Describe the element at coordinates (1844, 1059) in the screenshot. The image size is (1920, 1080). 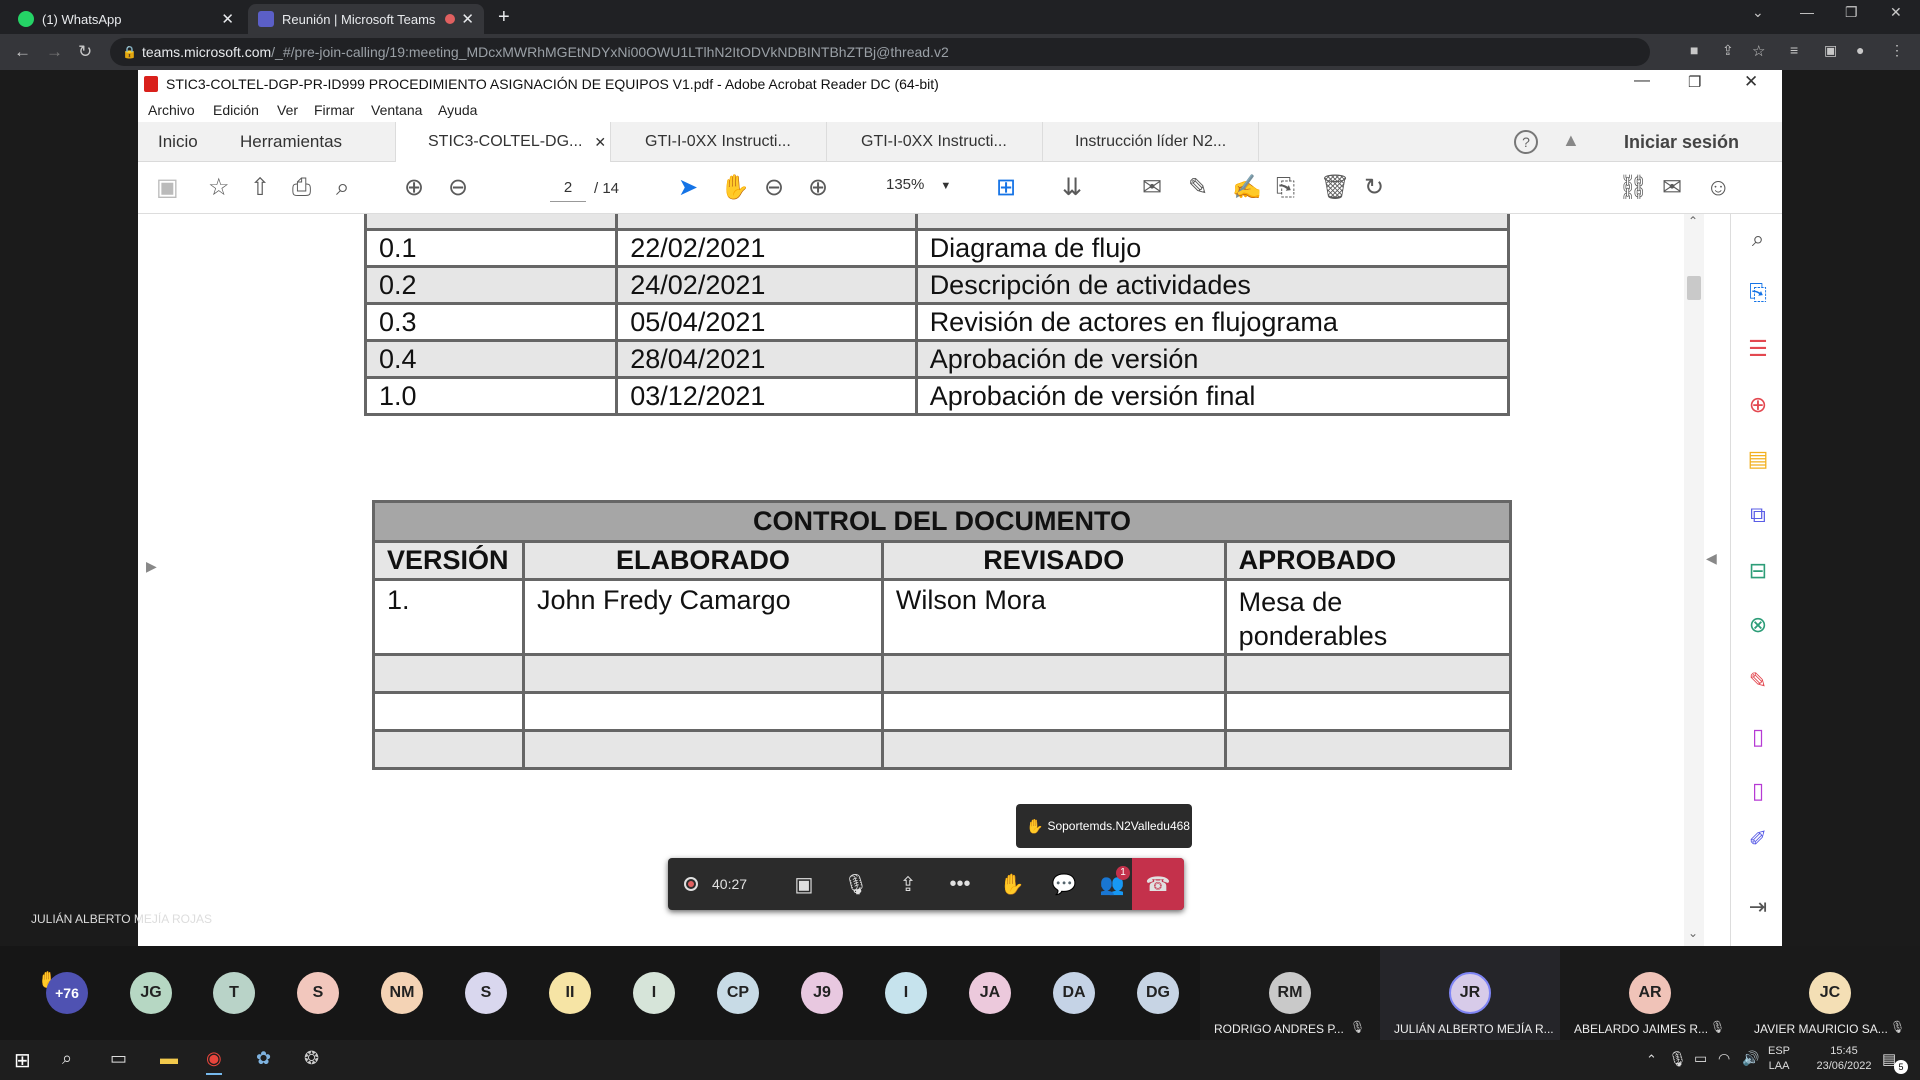
I see `clock: 15:45 23/06/2022` at that location.